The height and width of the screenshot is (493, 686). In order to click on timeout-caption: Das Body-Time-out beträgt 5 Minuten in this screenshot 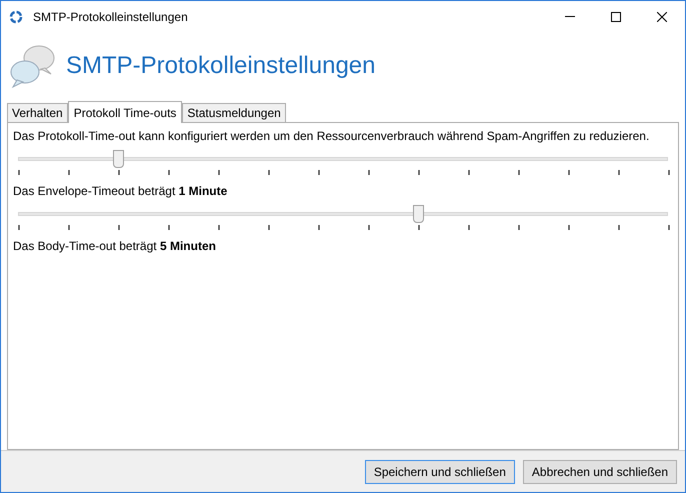, I will do `click(115, 246)`.